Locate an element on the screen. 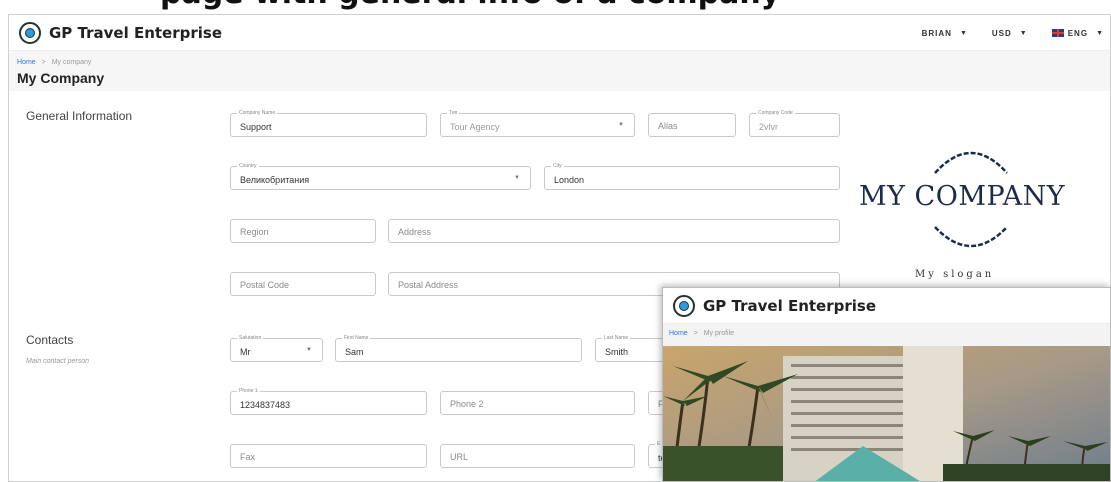 The height and width of the screenshot is (482, 1111). language-selector: ENG ▼ is located at coordinates (1077, 33).